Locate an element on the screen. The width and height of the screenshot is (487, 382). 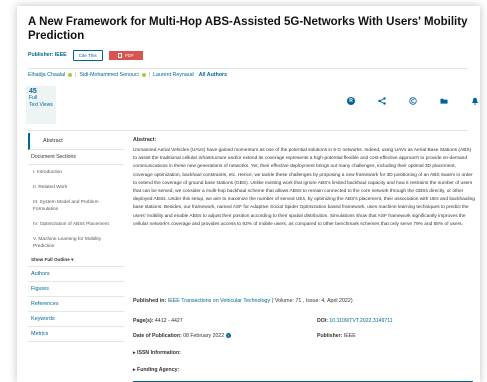
views-label: Full is located at coordinates (33, 98).